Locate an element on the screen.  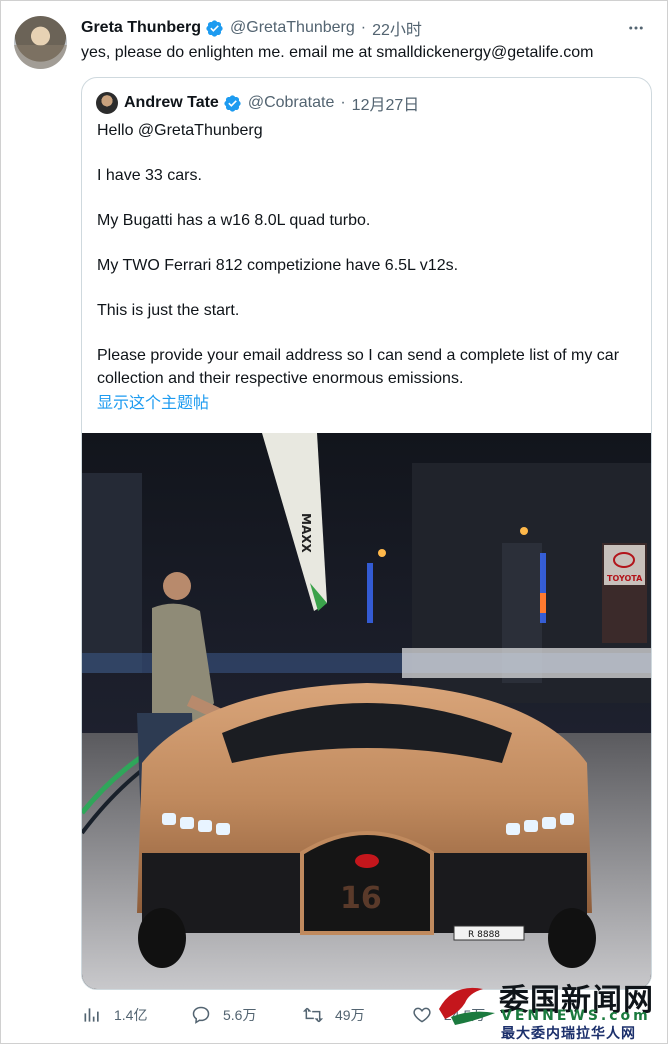
views-chart-icon is located at coordinates (91, 1015).